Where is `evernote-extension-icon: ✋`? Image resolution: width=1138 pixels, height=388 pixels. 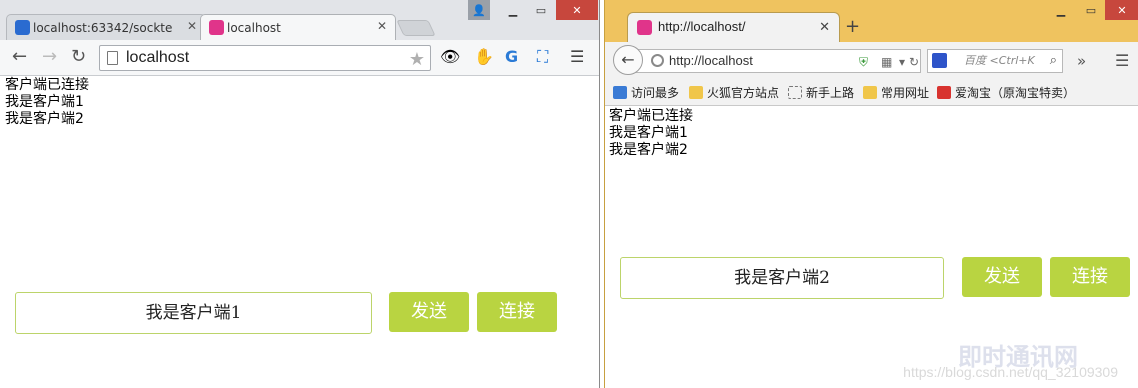 evernote-extension-icon: ✋ is located at coordinates (484, 57).